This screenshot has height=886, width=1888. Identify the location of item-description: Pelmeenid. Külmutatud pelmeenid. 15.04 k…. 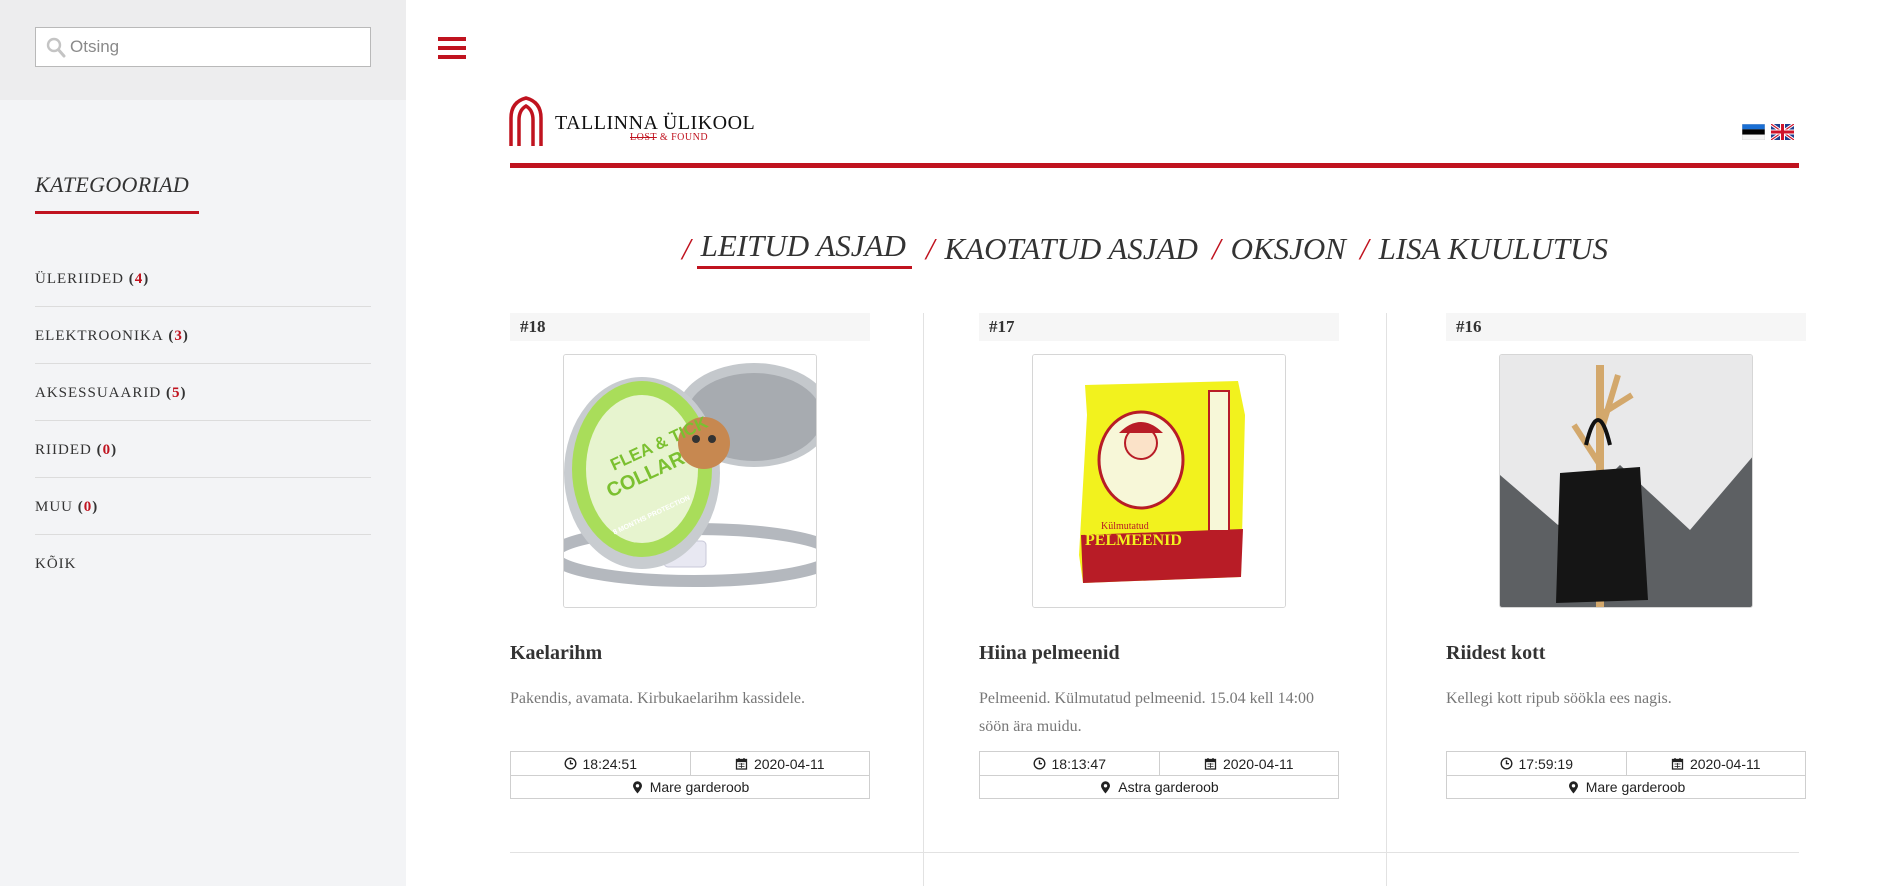
(1147, 712).